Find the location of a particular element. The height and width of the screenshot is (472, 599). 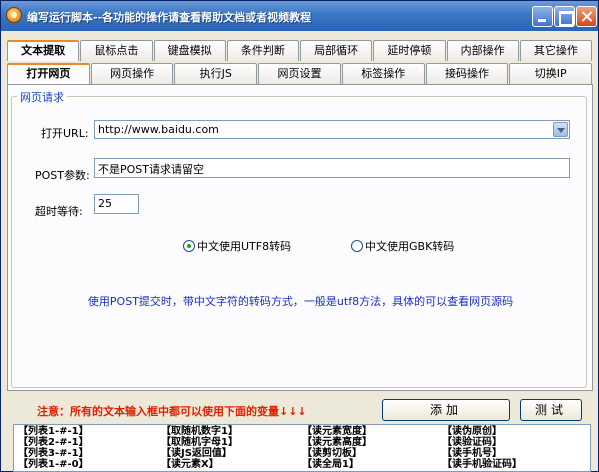

variable-item: 【取随机数字1】 is located at coordinates (199, 431).